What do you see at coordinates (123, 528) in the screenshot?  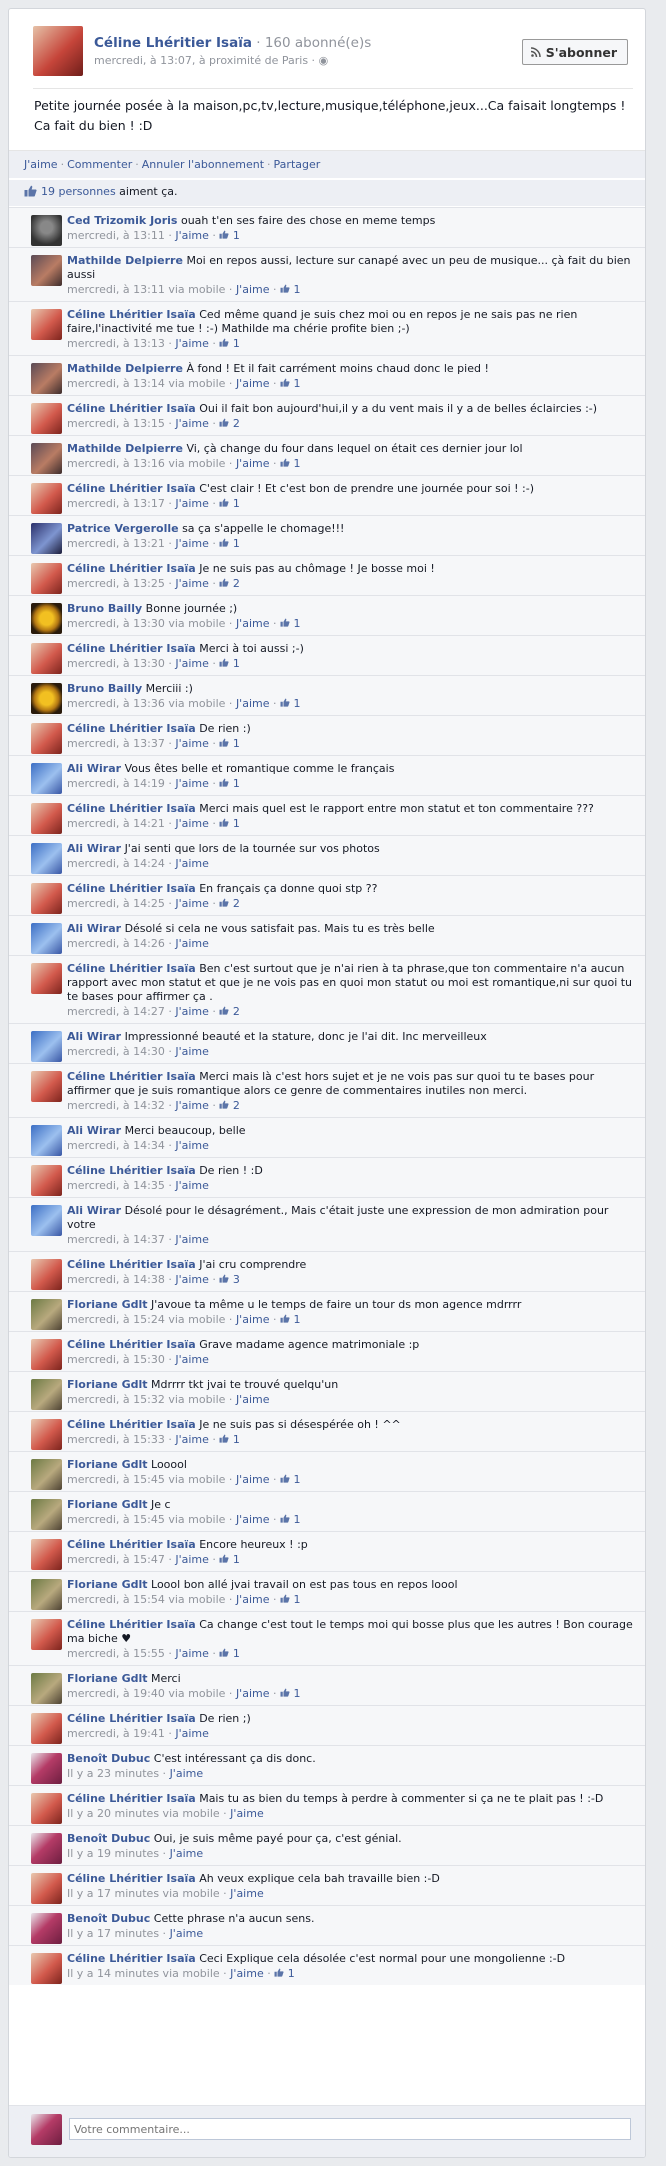 I see `comment-author: Patrice Vergerolle` at bounding box center [123, 528].